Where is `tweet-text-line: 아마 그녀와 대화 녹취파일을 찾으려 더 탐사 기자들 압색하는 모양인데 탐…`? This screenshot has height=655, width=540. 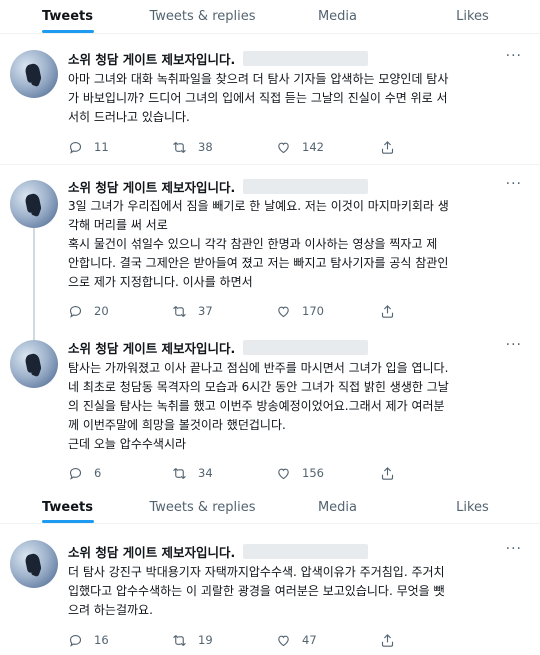 tweet-text-line: 아마 그녀와 대화 녹취파일을 찾으려 더 탐사 기자들 압색하는 모양인데 탐… is located at coordinates (258, 79).